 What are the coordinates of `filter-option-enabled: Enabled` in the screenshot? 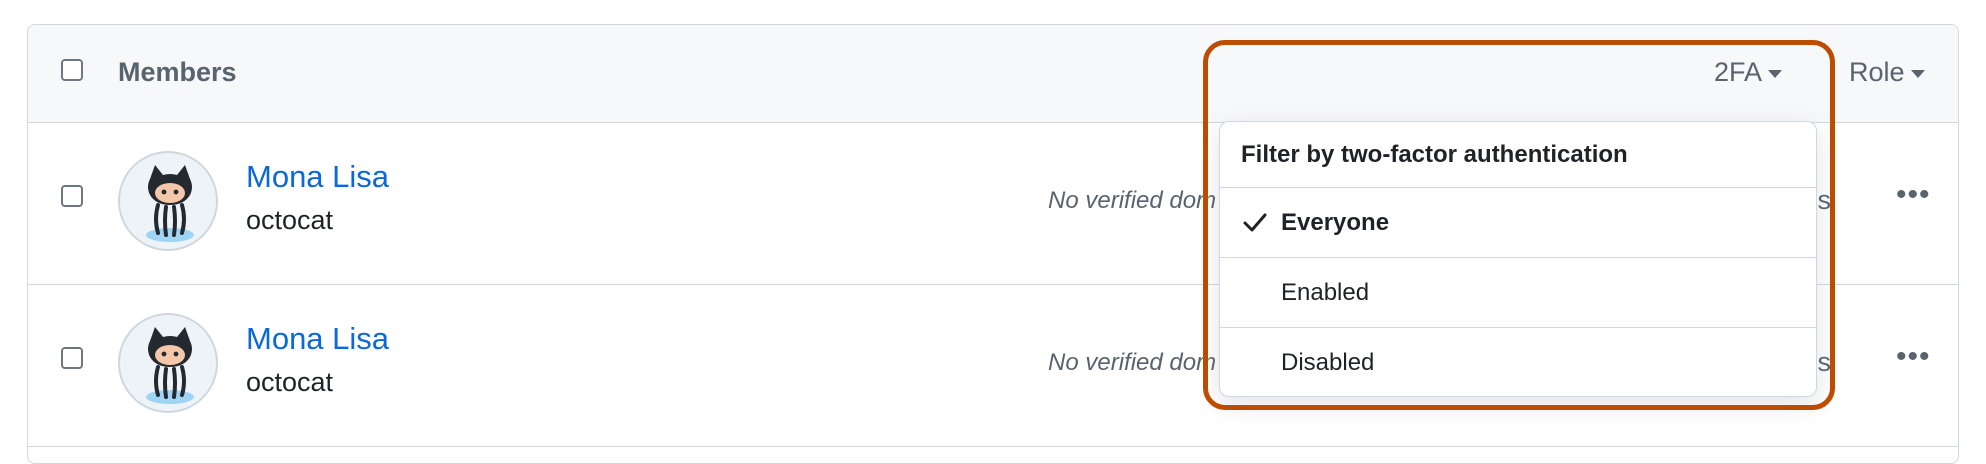 It's located at (1518, 293).